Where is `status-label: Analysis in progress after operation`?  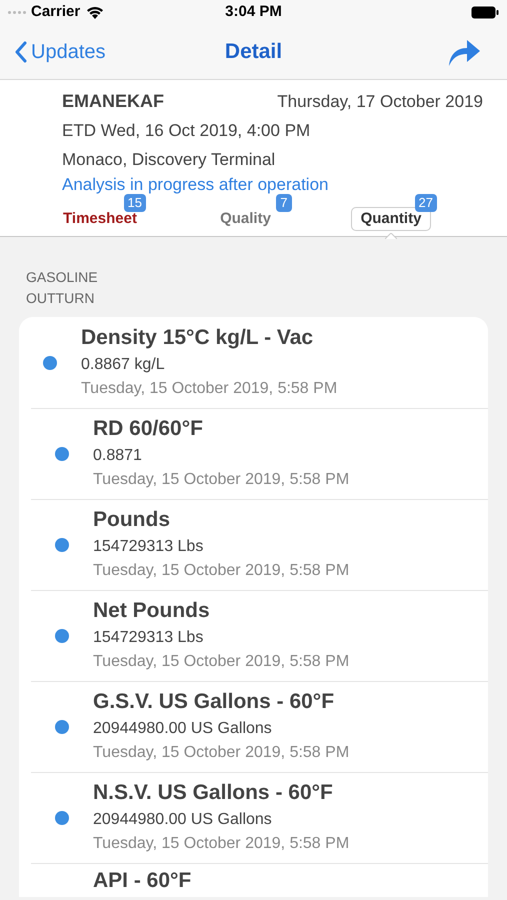
status-label: Analysis in progress after operation is located at coordinates (195, 185).